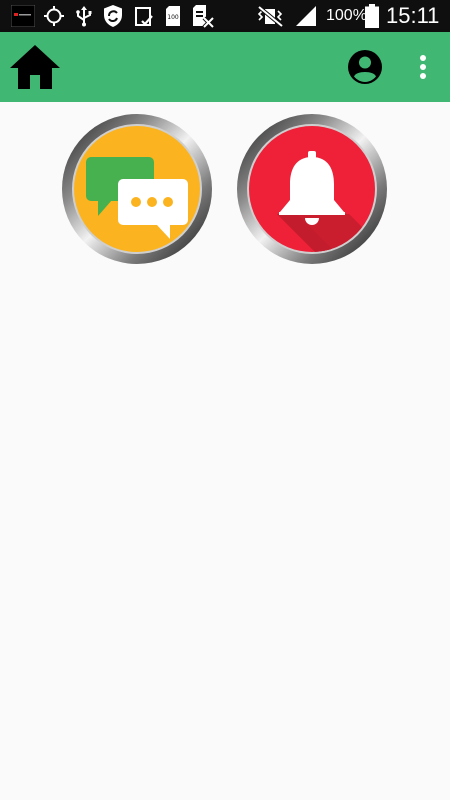 This screenshot has width=450, height=800. What do you see at coordinates (312, 189) in the screenshot?
I see `alert-button` at bounding box center [312, 189].